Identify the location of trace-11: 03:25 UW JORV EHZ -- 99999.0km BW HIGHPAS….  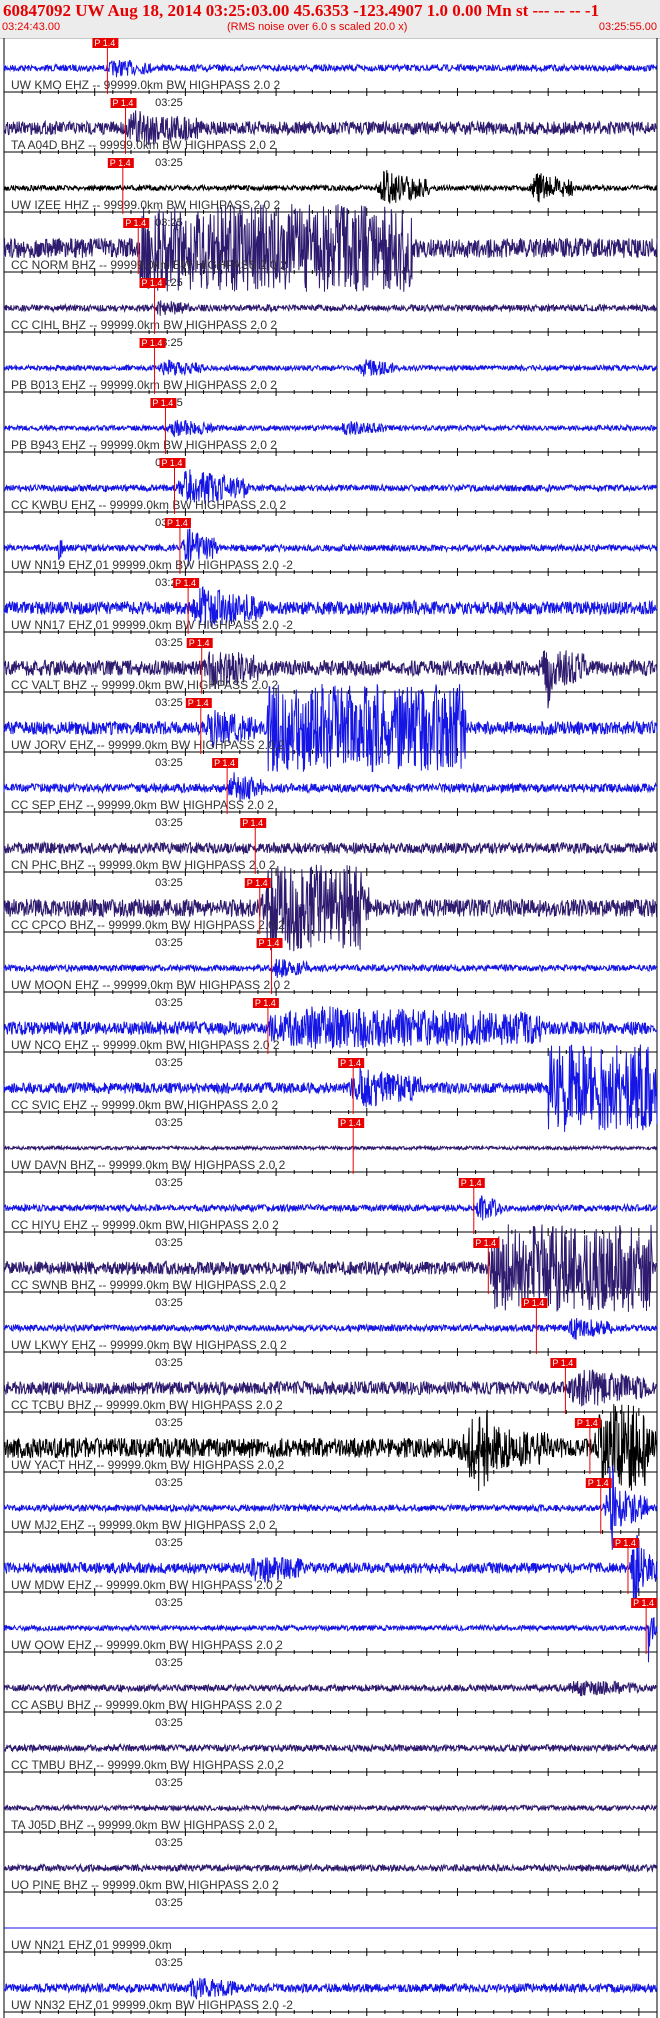
(330, 728).